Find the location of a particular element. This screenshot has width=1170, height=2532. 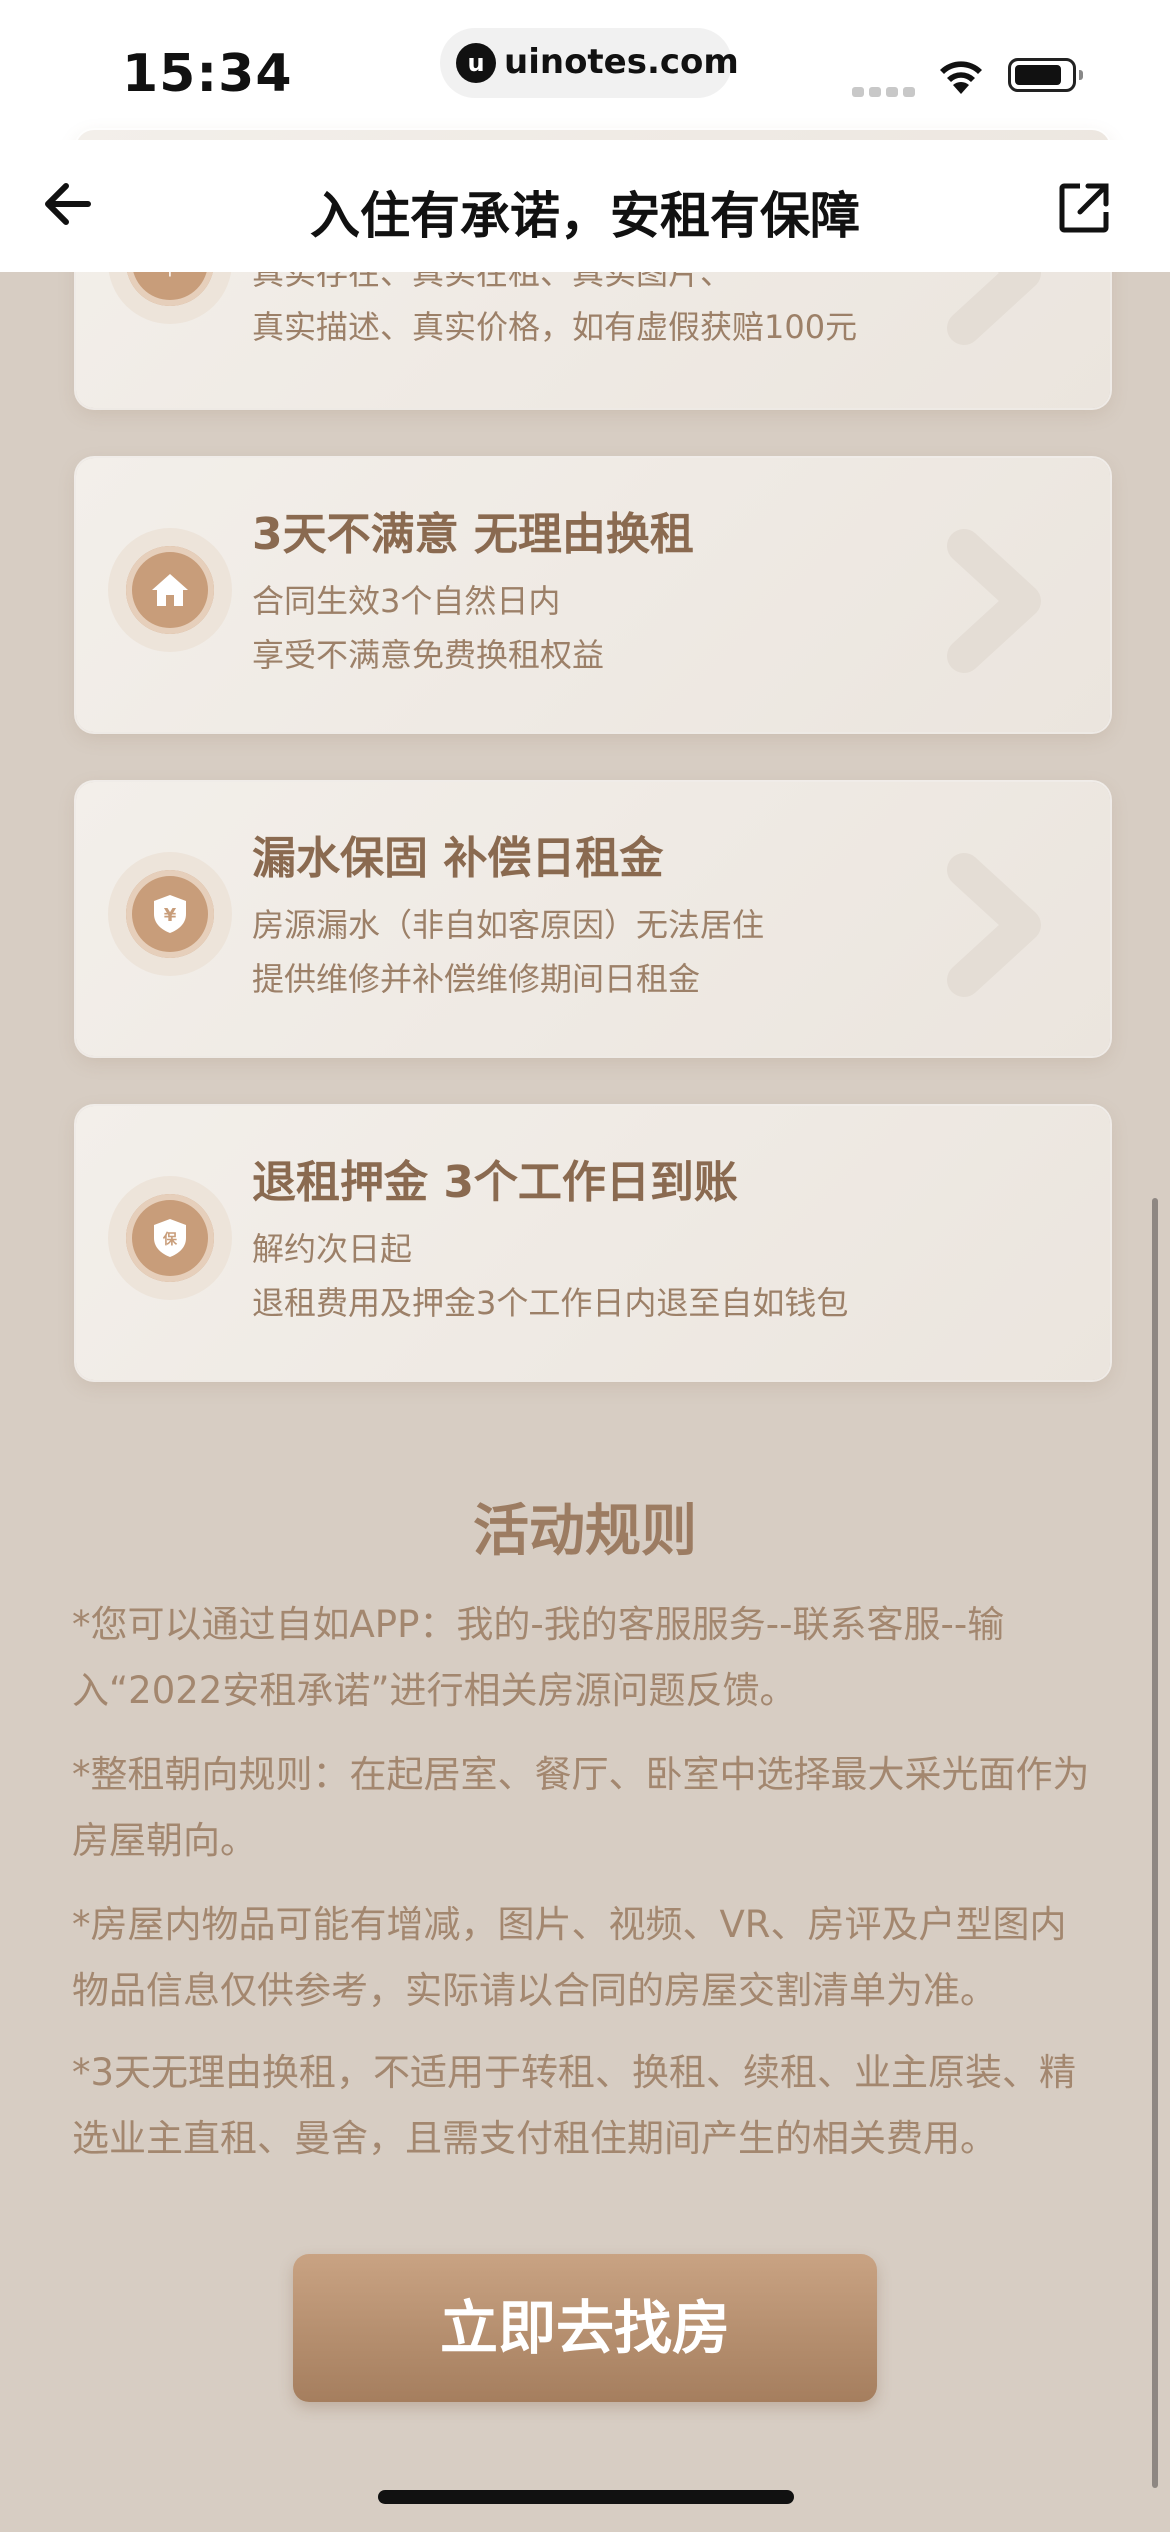

card-badge: ¥ is located at coordinates (170, 914).